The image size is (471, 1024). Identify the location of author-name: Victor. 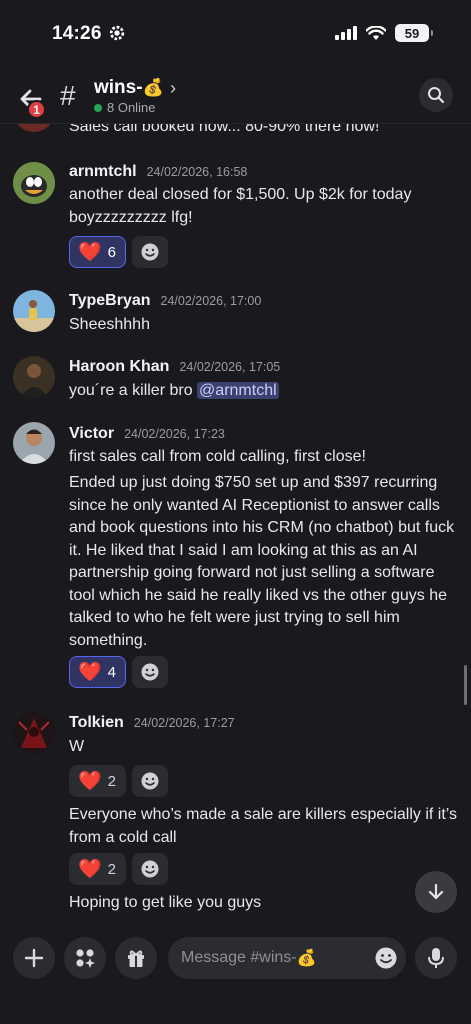
(91, 434).